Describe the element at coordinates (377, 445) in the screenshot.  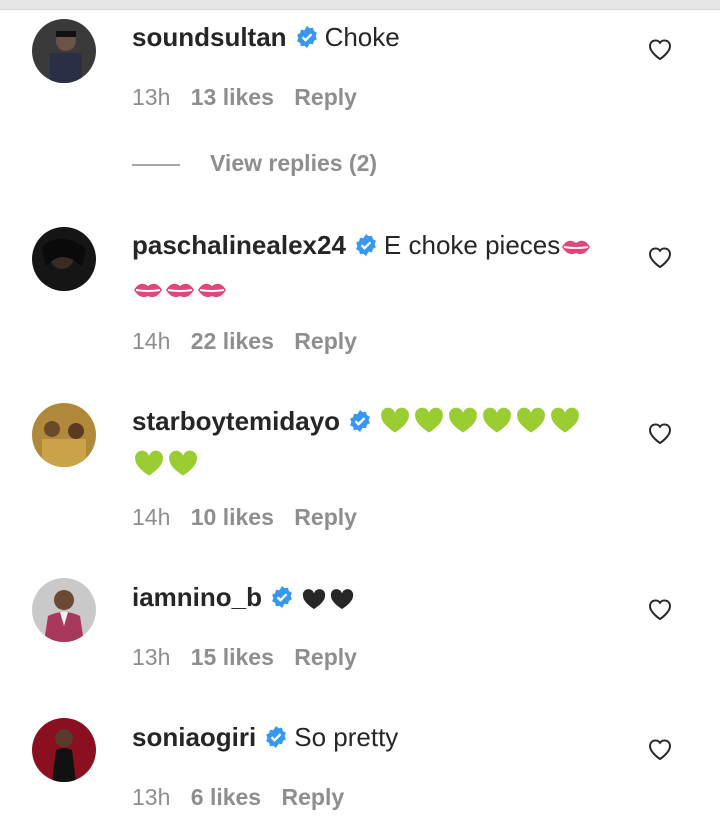
I see `comment-text: starboytemidayo` at that location.